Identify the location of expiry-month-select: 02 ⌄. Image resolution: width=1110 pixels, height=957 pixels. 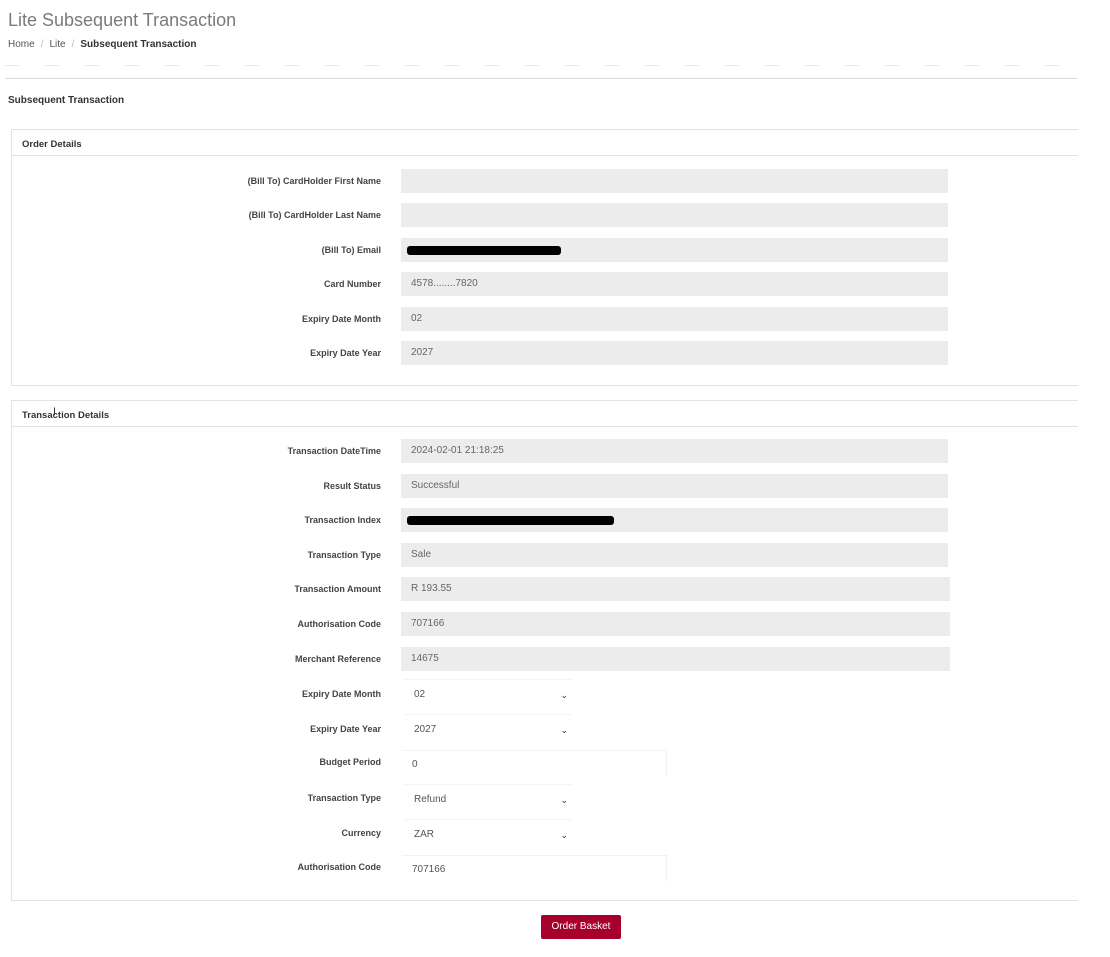
(488, 694).